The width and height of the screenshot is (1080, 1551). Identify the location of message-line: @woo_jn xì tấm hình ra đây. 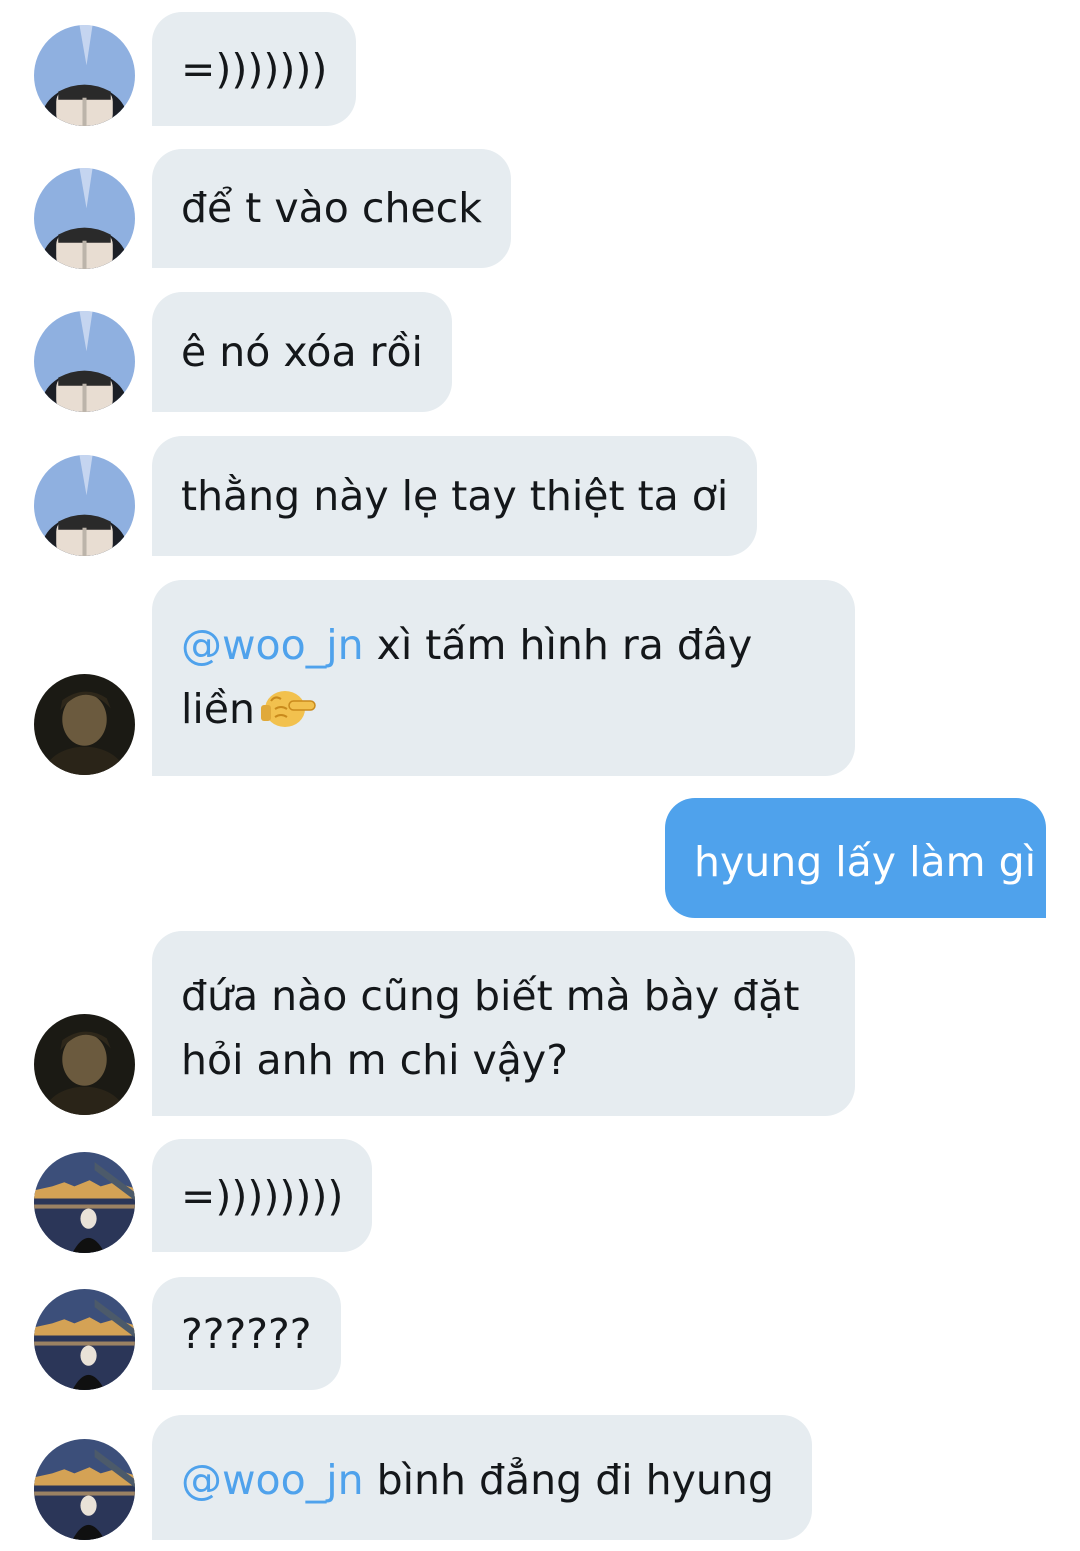
(503, 645).